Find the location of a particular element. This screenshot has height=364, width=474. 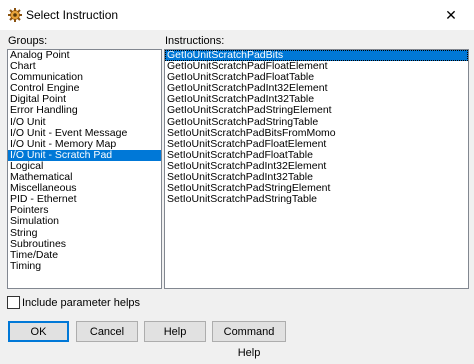

command-help-button: Command Help is located at coordinates (249, 340).